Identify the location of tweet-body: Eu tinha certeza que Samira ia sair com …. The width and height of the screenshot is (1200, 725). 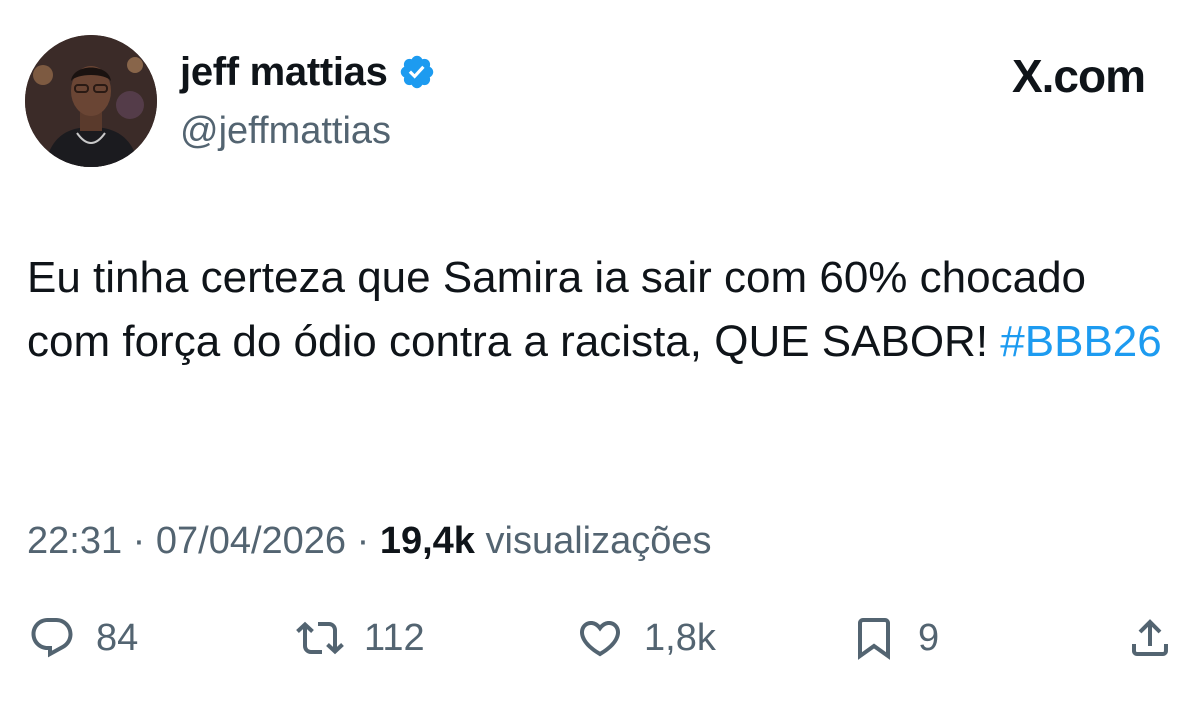
(557, 309).